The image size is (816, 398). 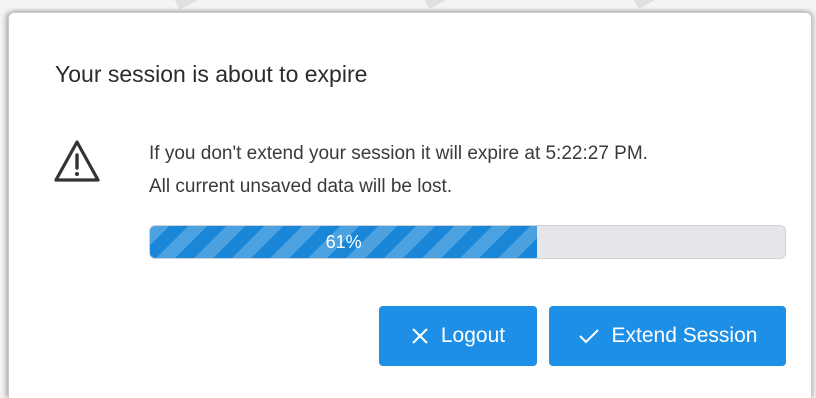 I want to click on close-icon, so click(x=420, y=336).